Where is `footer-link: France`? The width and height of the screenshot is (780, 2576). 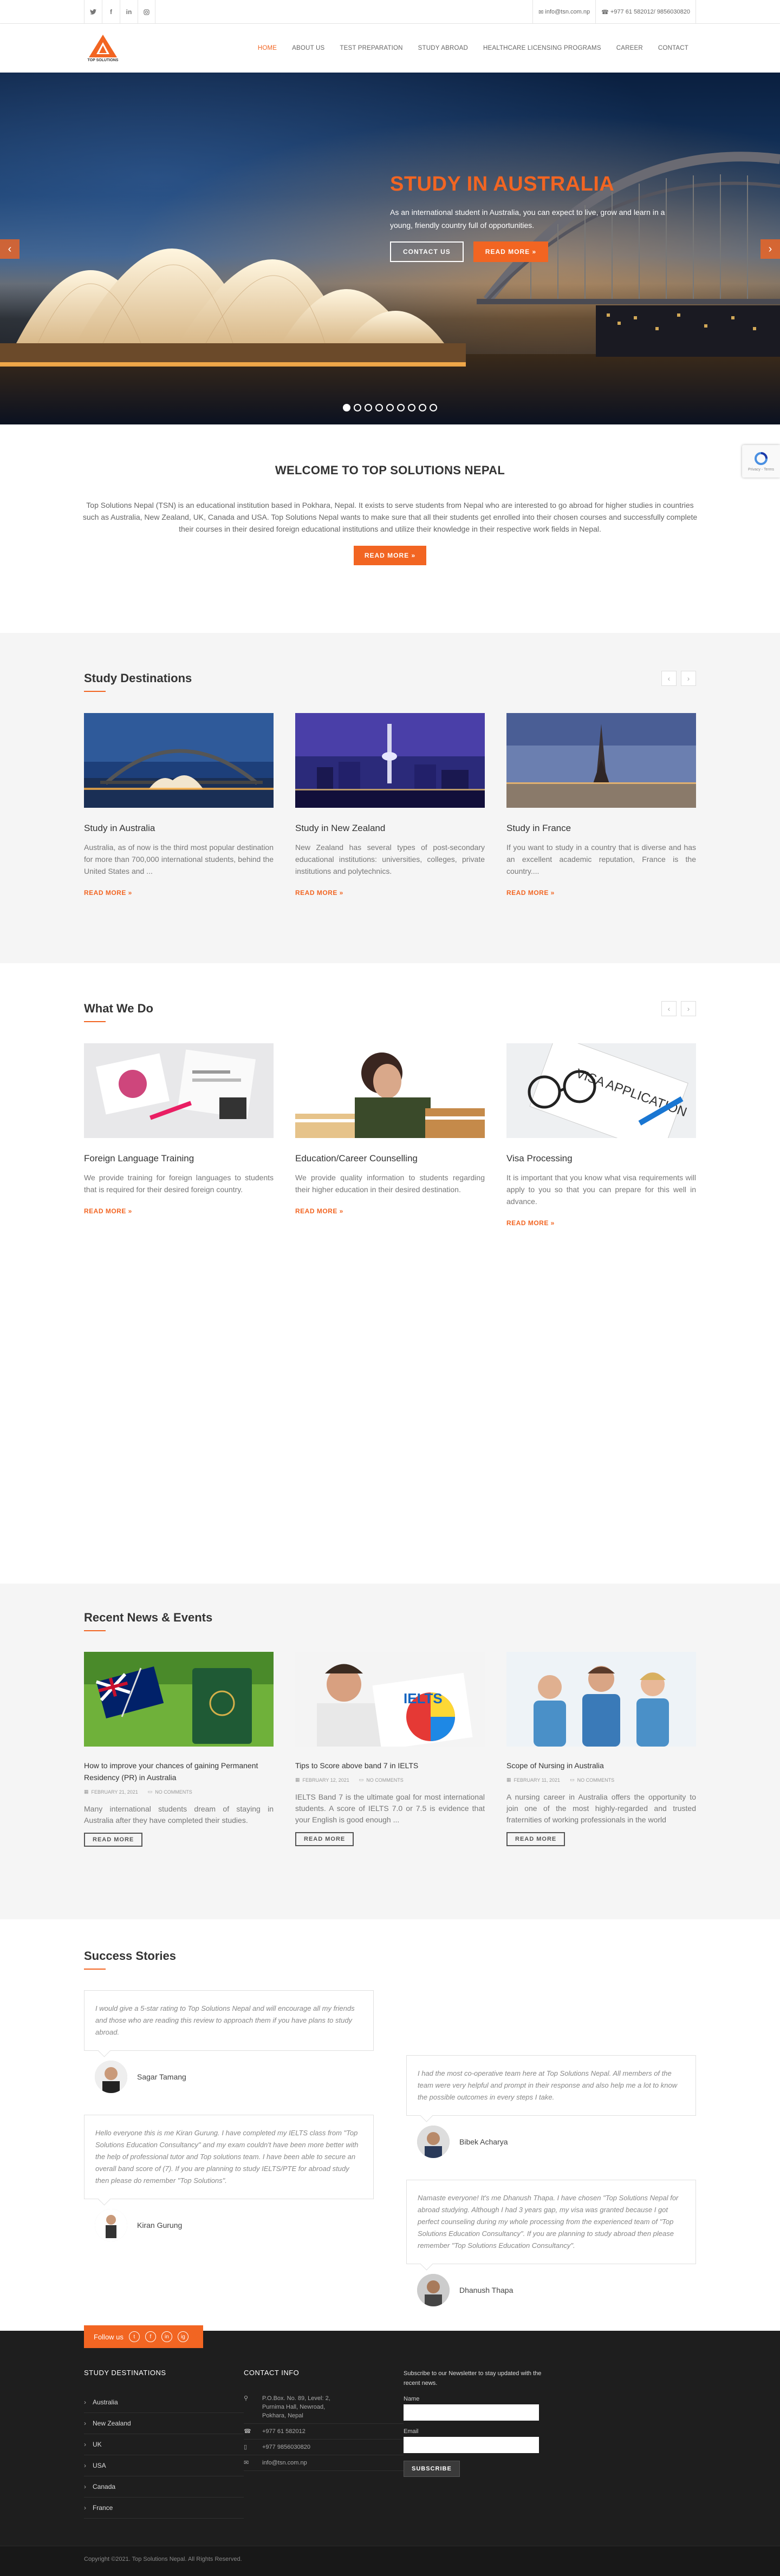
footer-link: France is located at coordinates (164, 2508).